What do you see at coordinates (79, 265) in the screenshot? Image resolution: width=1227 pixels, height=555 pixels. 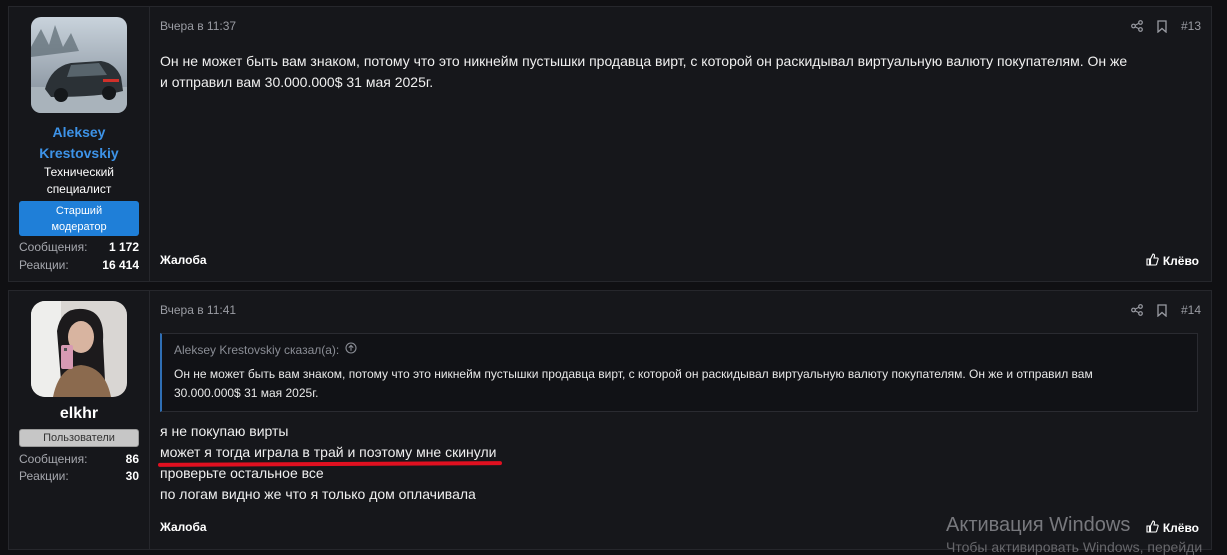 I see `stat-reactions: Реакции: 16 414` at bounding box center [79, 265].